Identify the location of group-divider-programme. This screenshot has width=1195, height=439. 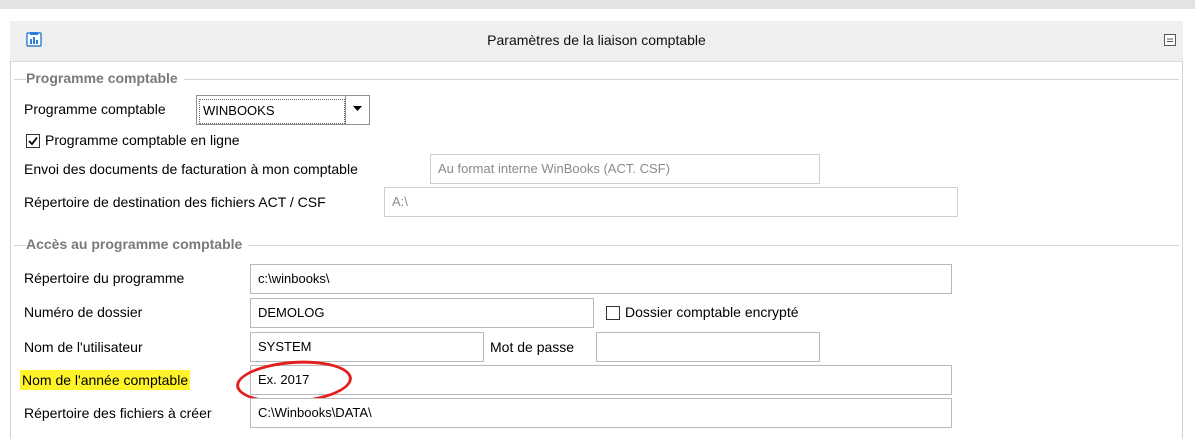
(596, 79).